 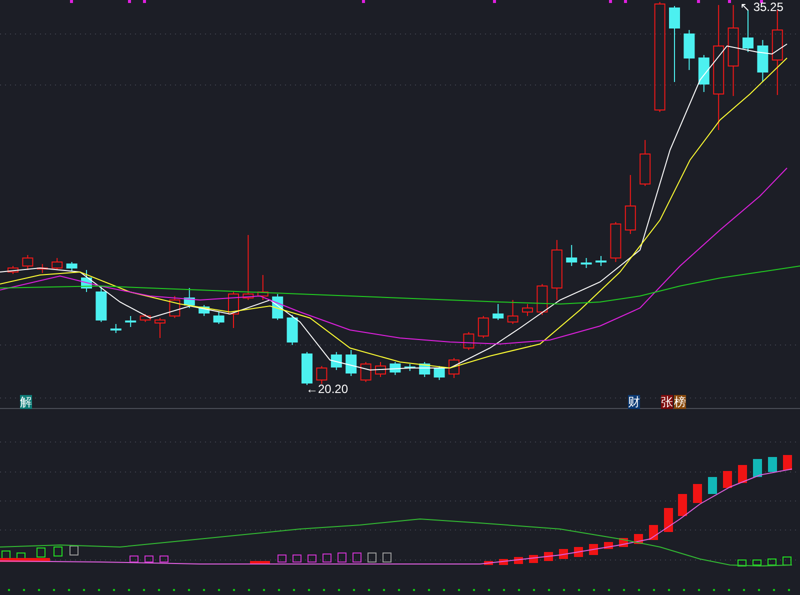 What do you see at coordinates (680, 402) in the screenshot?
I see `event-badge: 榜` at bounding box center [680, 402].